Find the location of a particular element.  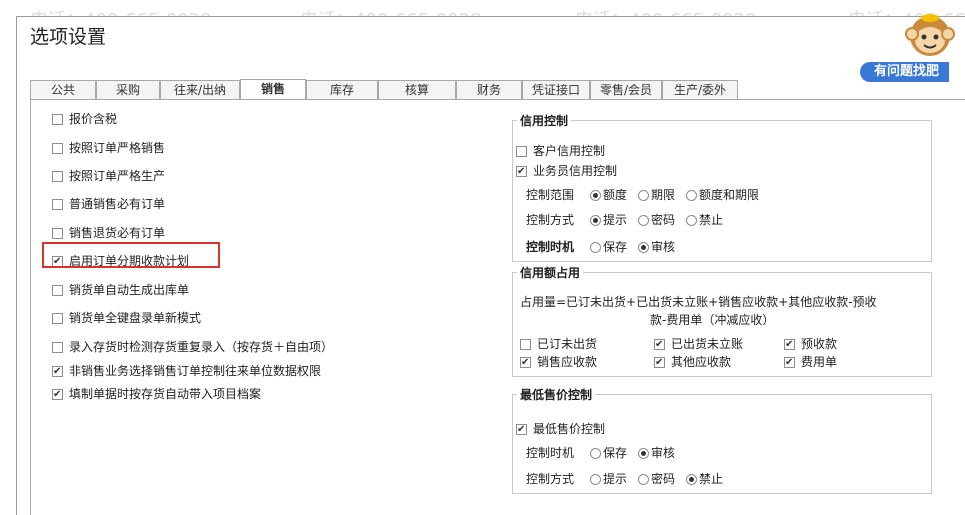

tab-retail-member: 零售/会员 is located at coordinates (626, 89).